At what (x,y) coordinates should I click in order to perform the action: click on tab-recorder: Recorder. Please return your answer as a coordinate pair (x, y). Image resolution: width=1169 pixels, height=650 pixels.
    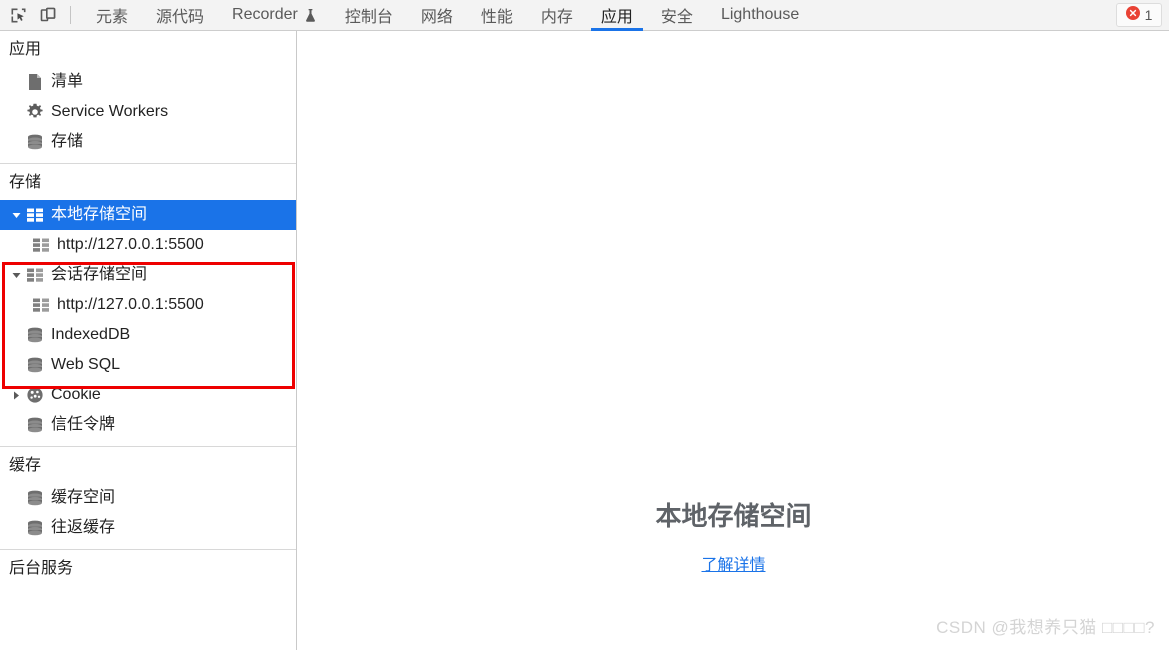
    Looking at the image, I should click on (274, 15).